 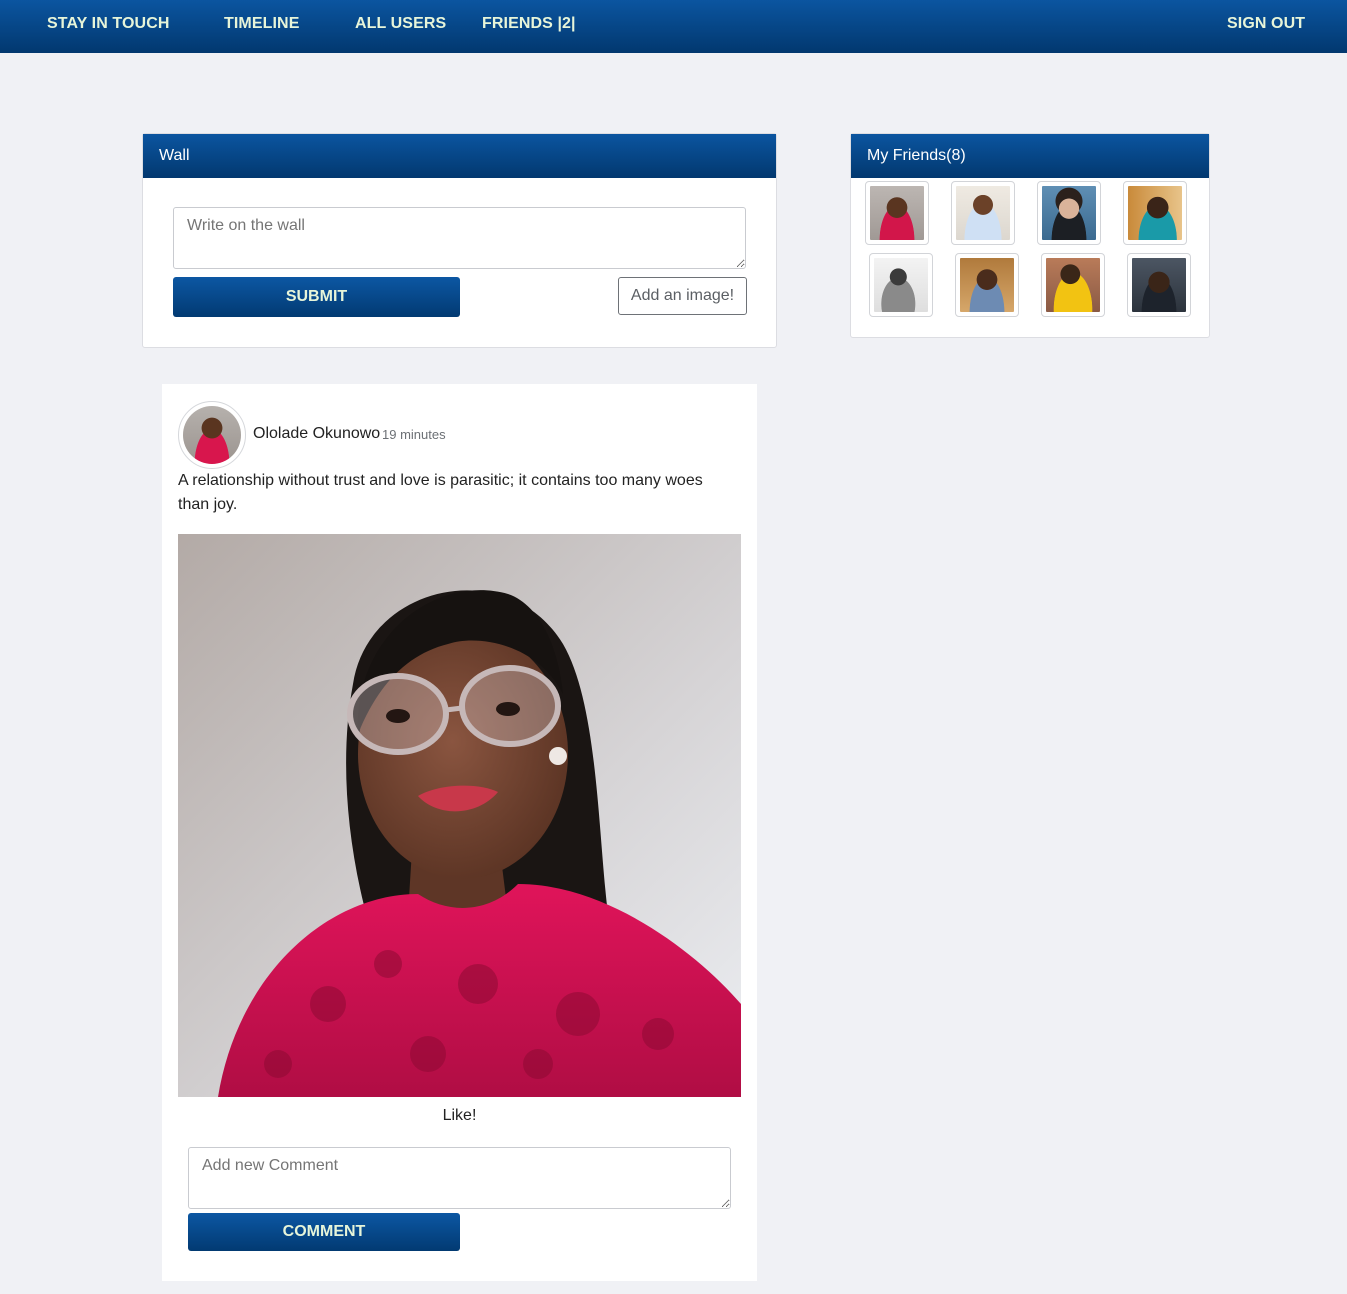 I want to click on author-avatar, so click(x=212, y=435).